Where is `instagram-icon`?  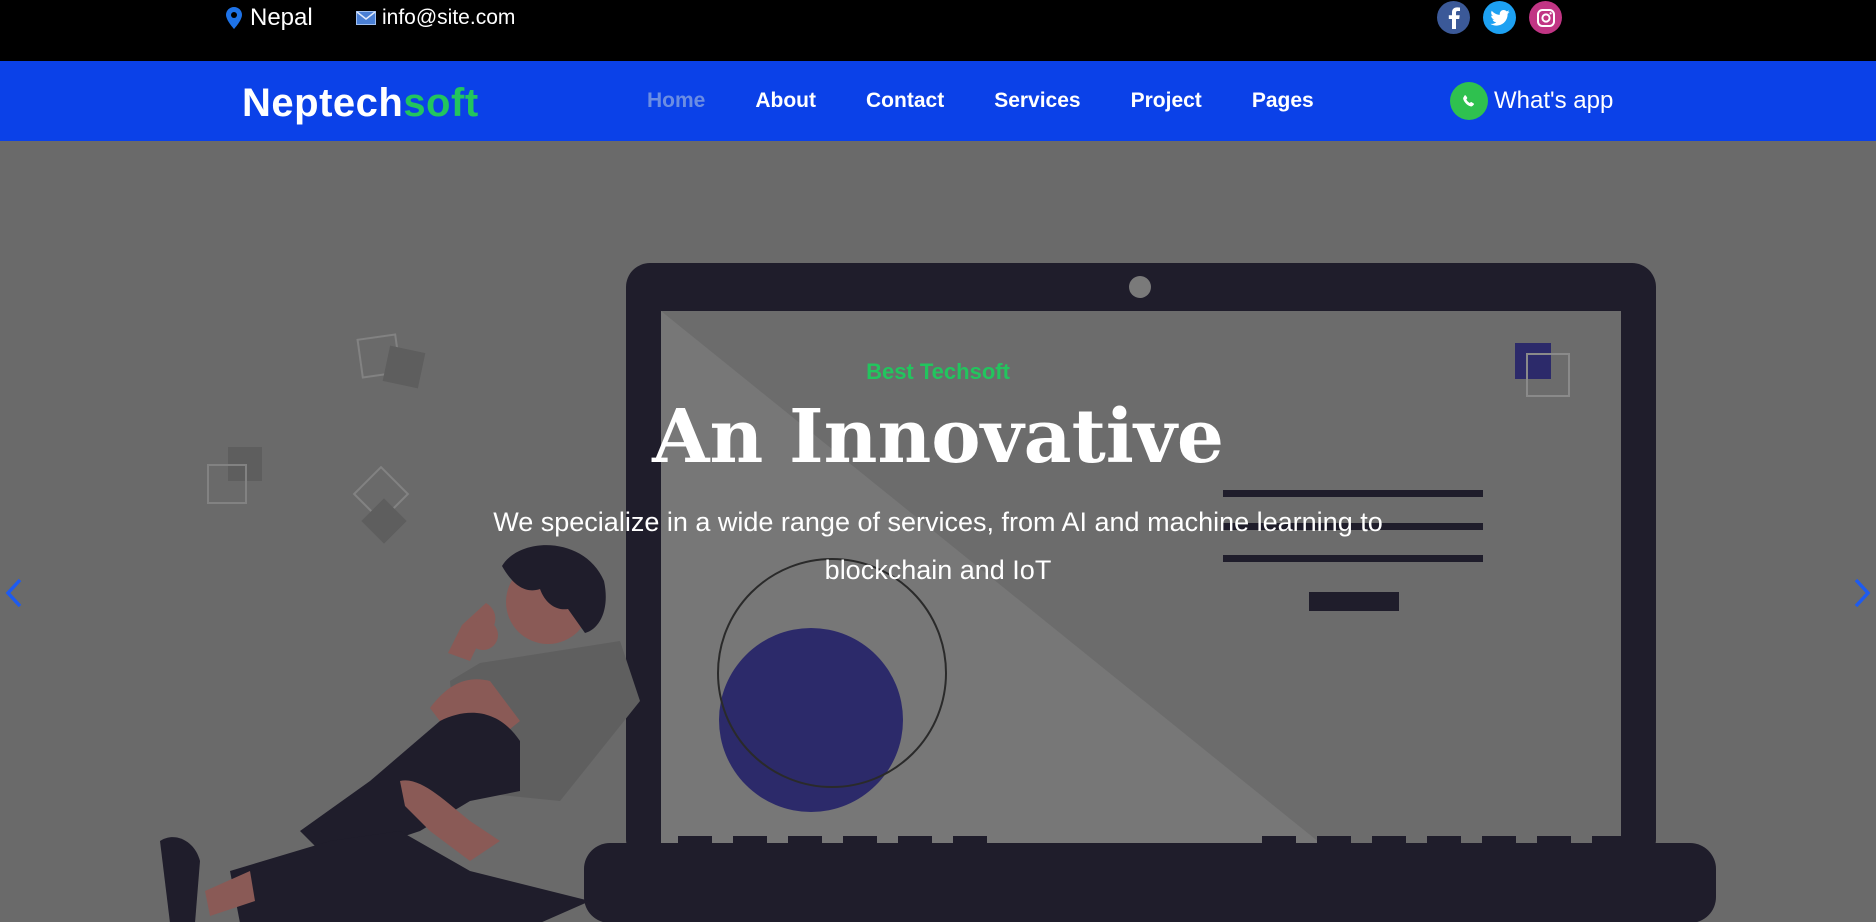 instagram-icon is located at coordinates (1545, 17).